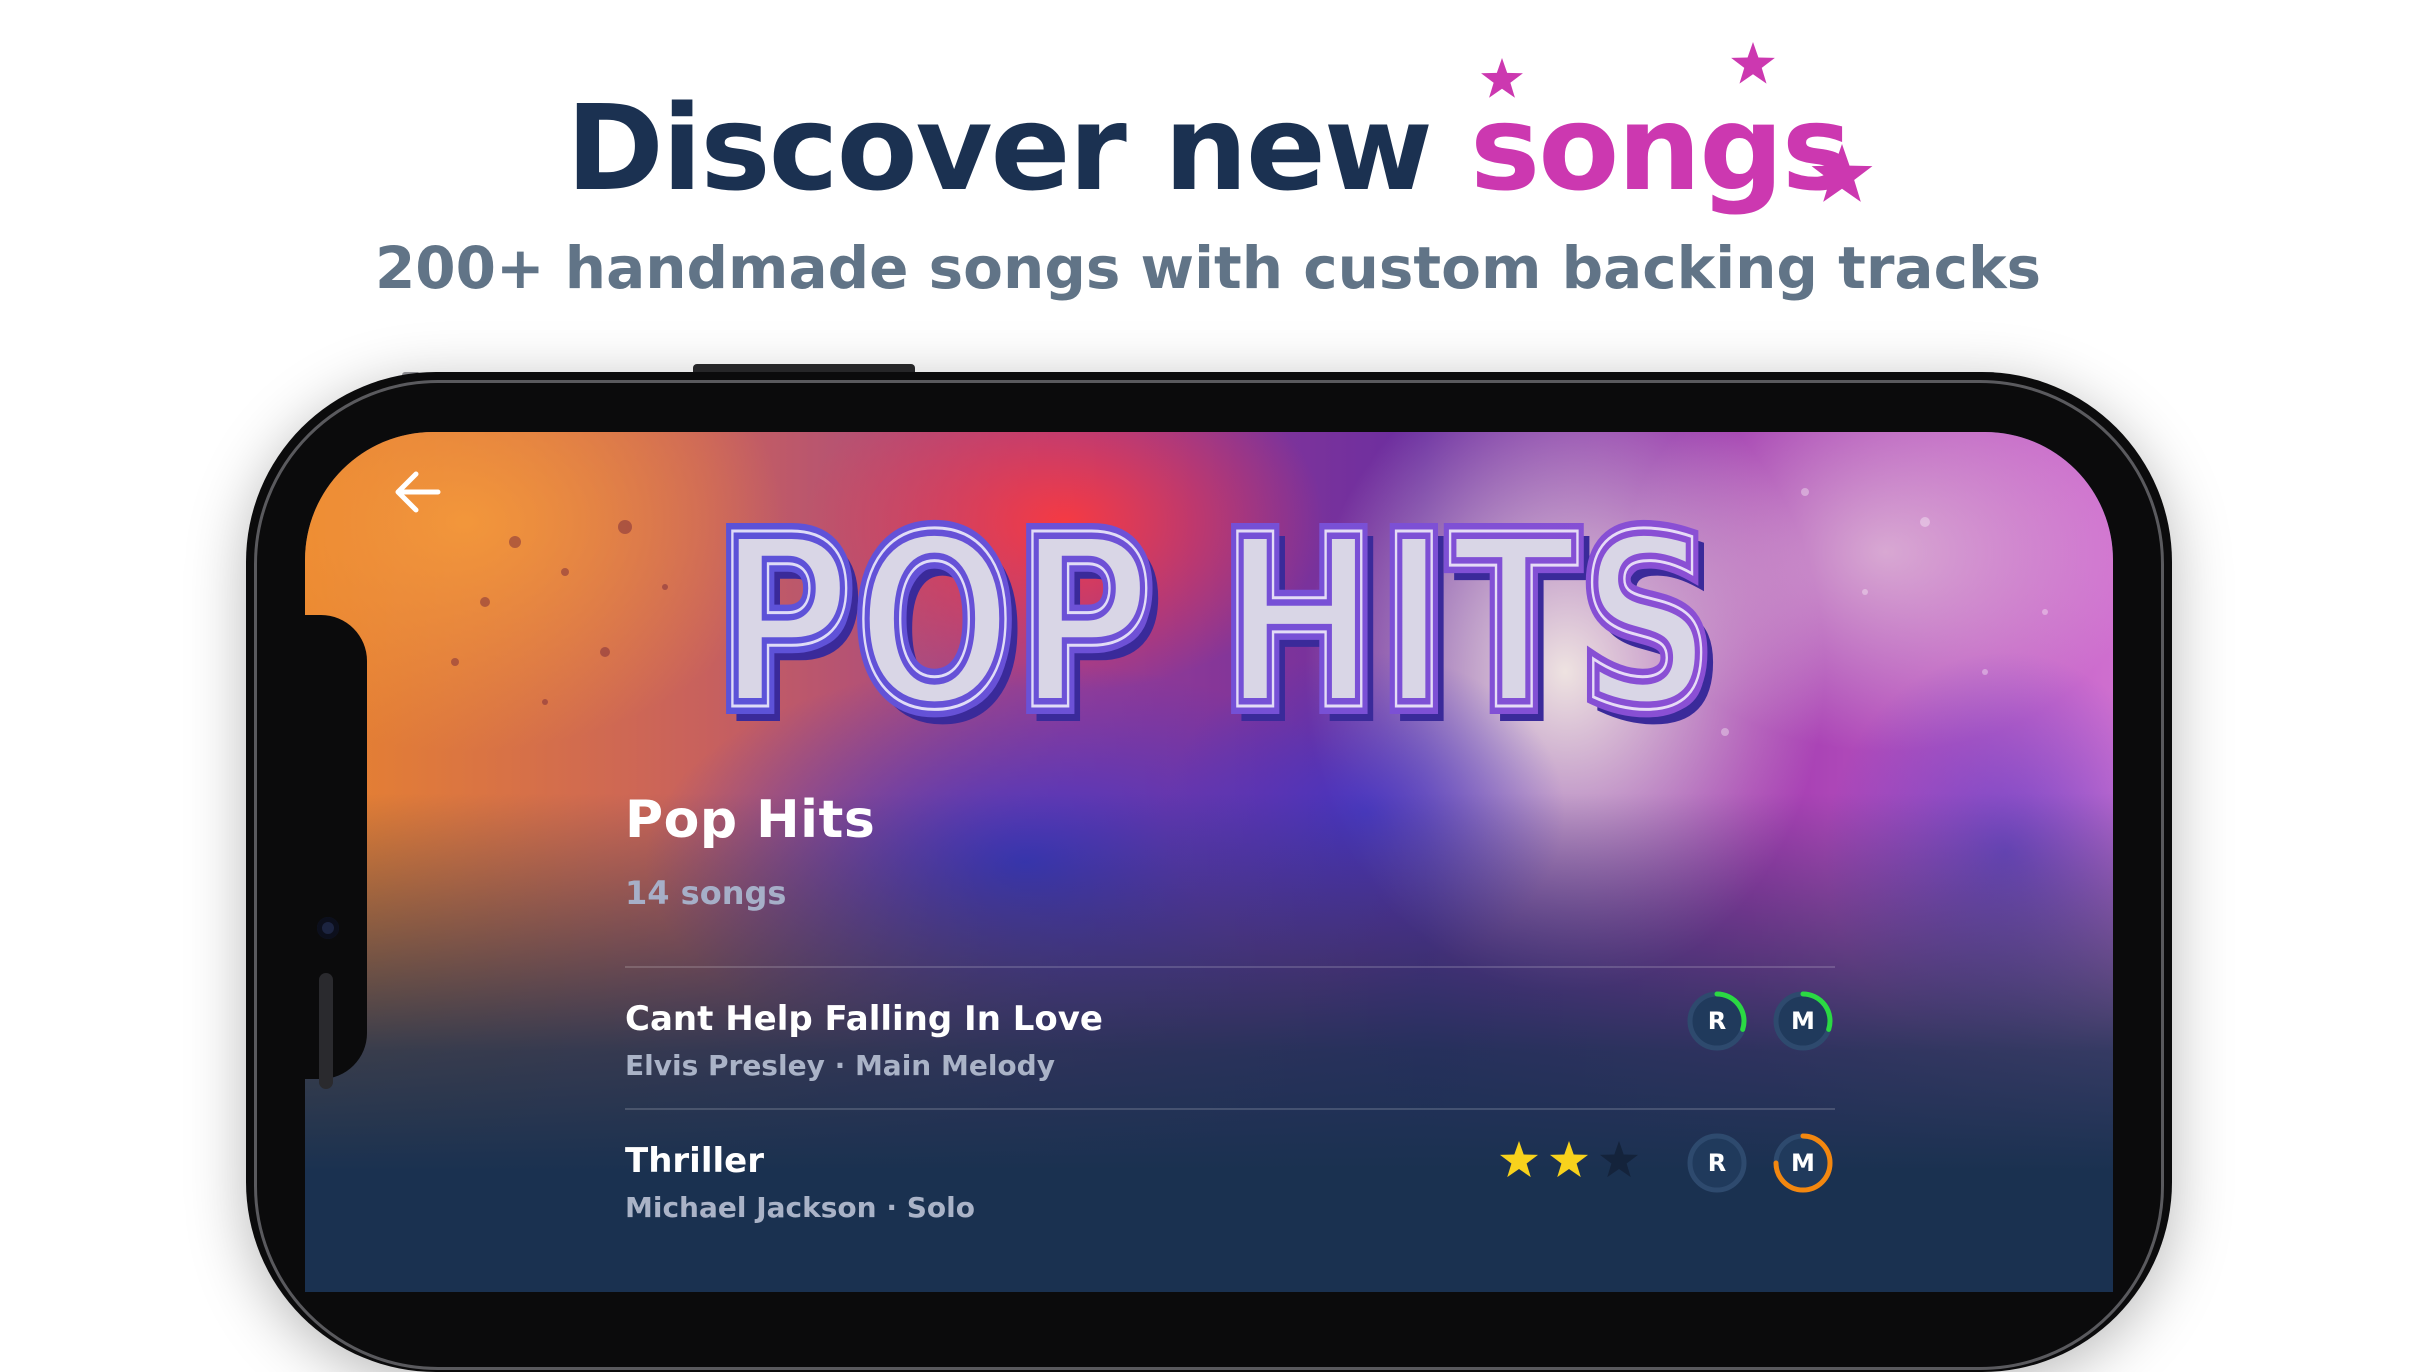  I want to click on arrow-left-icon, so click(418, 492).